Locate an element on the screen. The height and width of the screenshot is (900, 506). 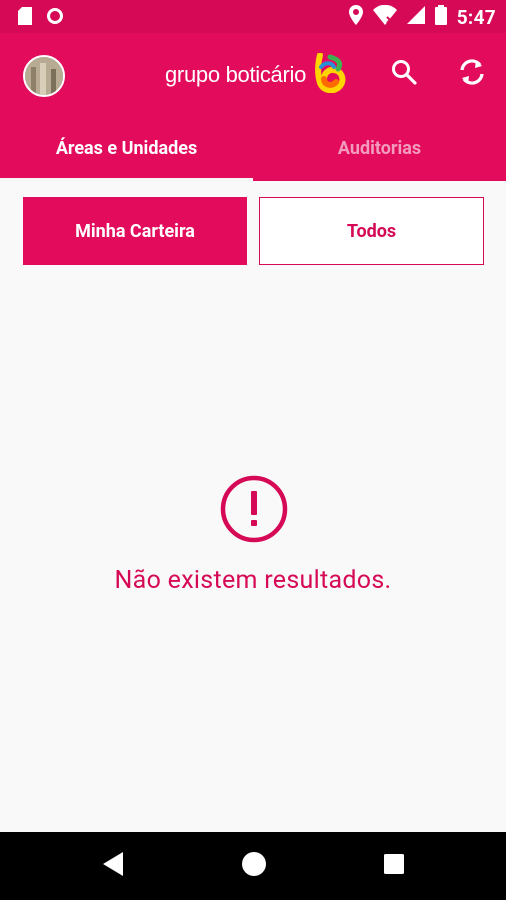
refresh-button is located at coordinates (472, 74).